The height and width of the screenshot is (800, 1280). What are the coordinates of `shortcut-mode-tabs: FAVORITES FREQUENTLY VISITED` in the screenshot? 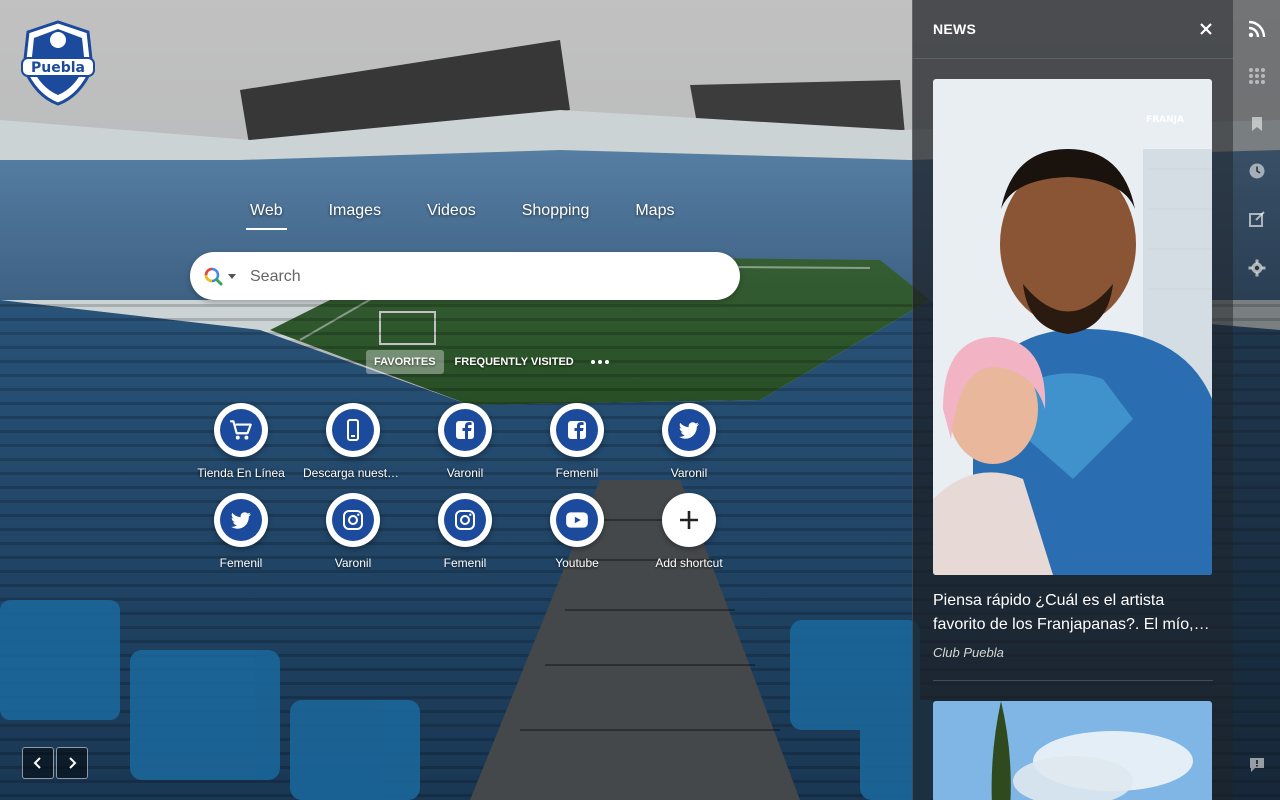 It's located at (487, 362).